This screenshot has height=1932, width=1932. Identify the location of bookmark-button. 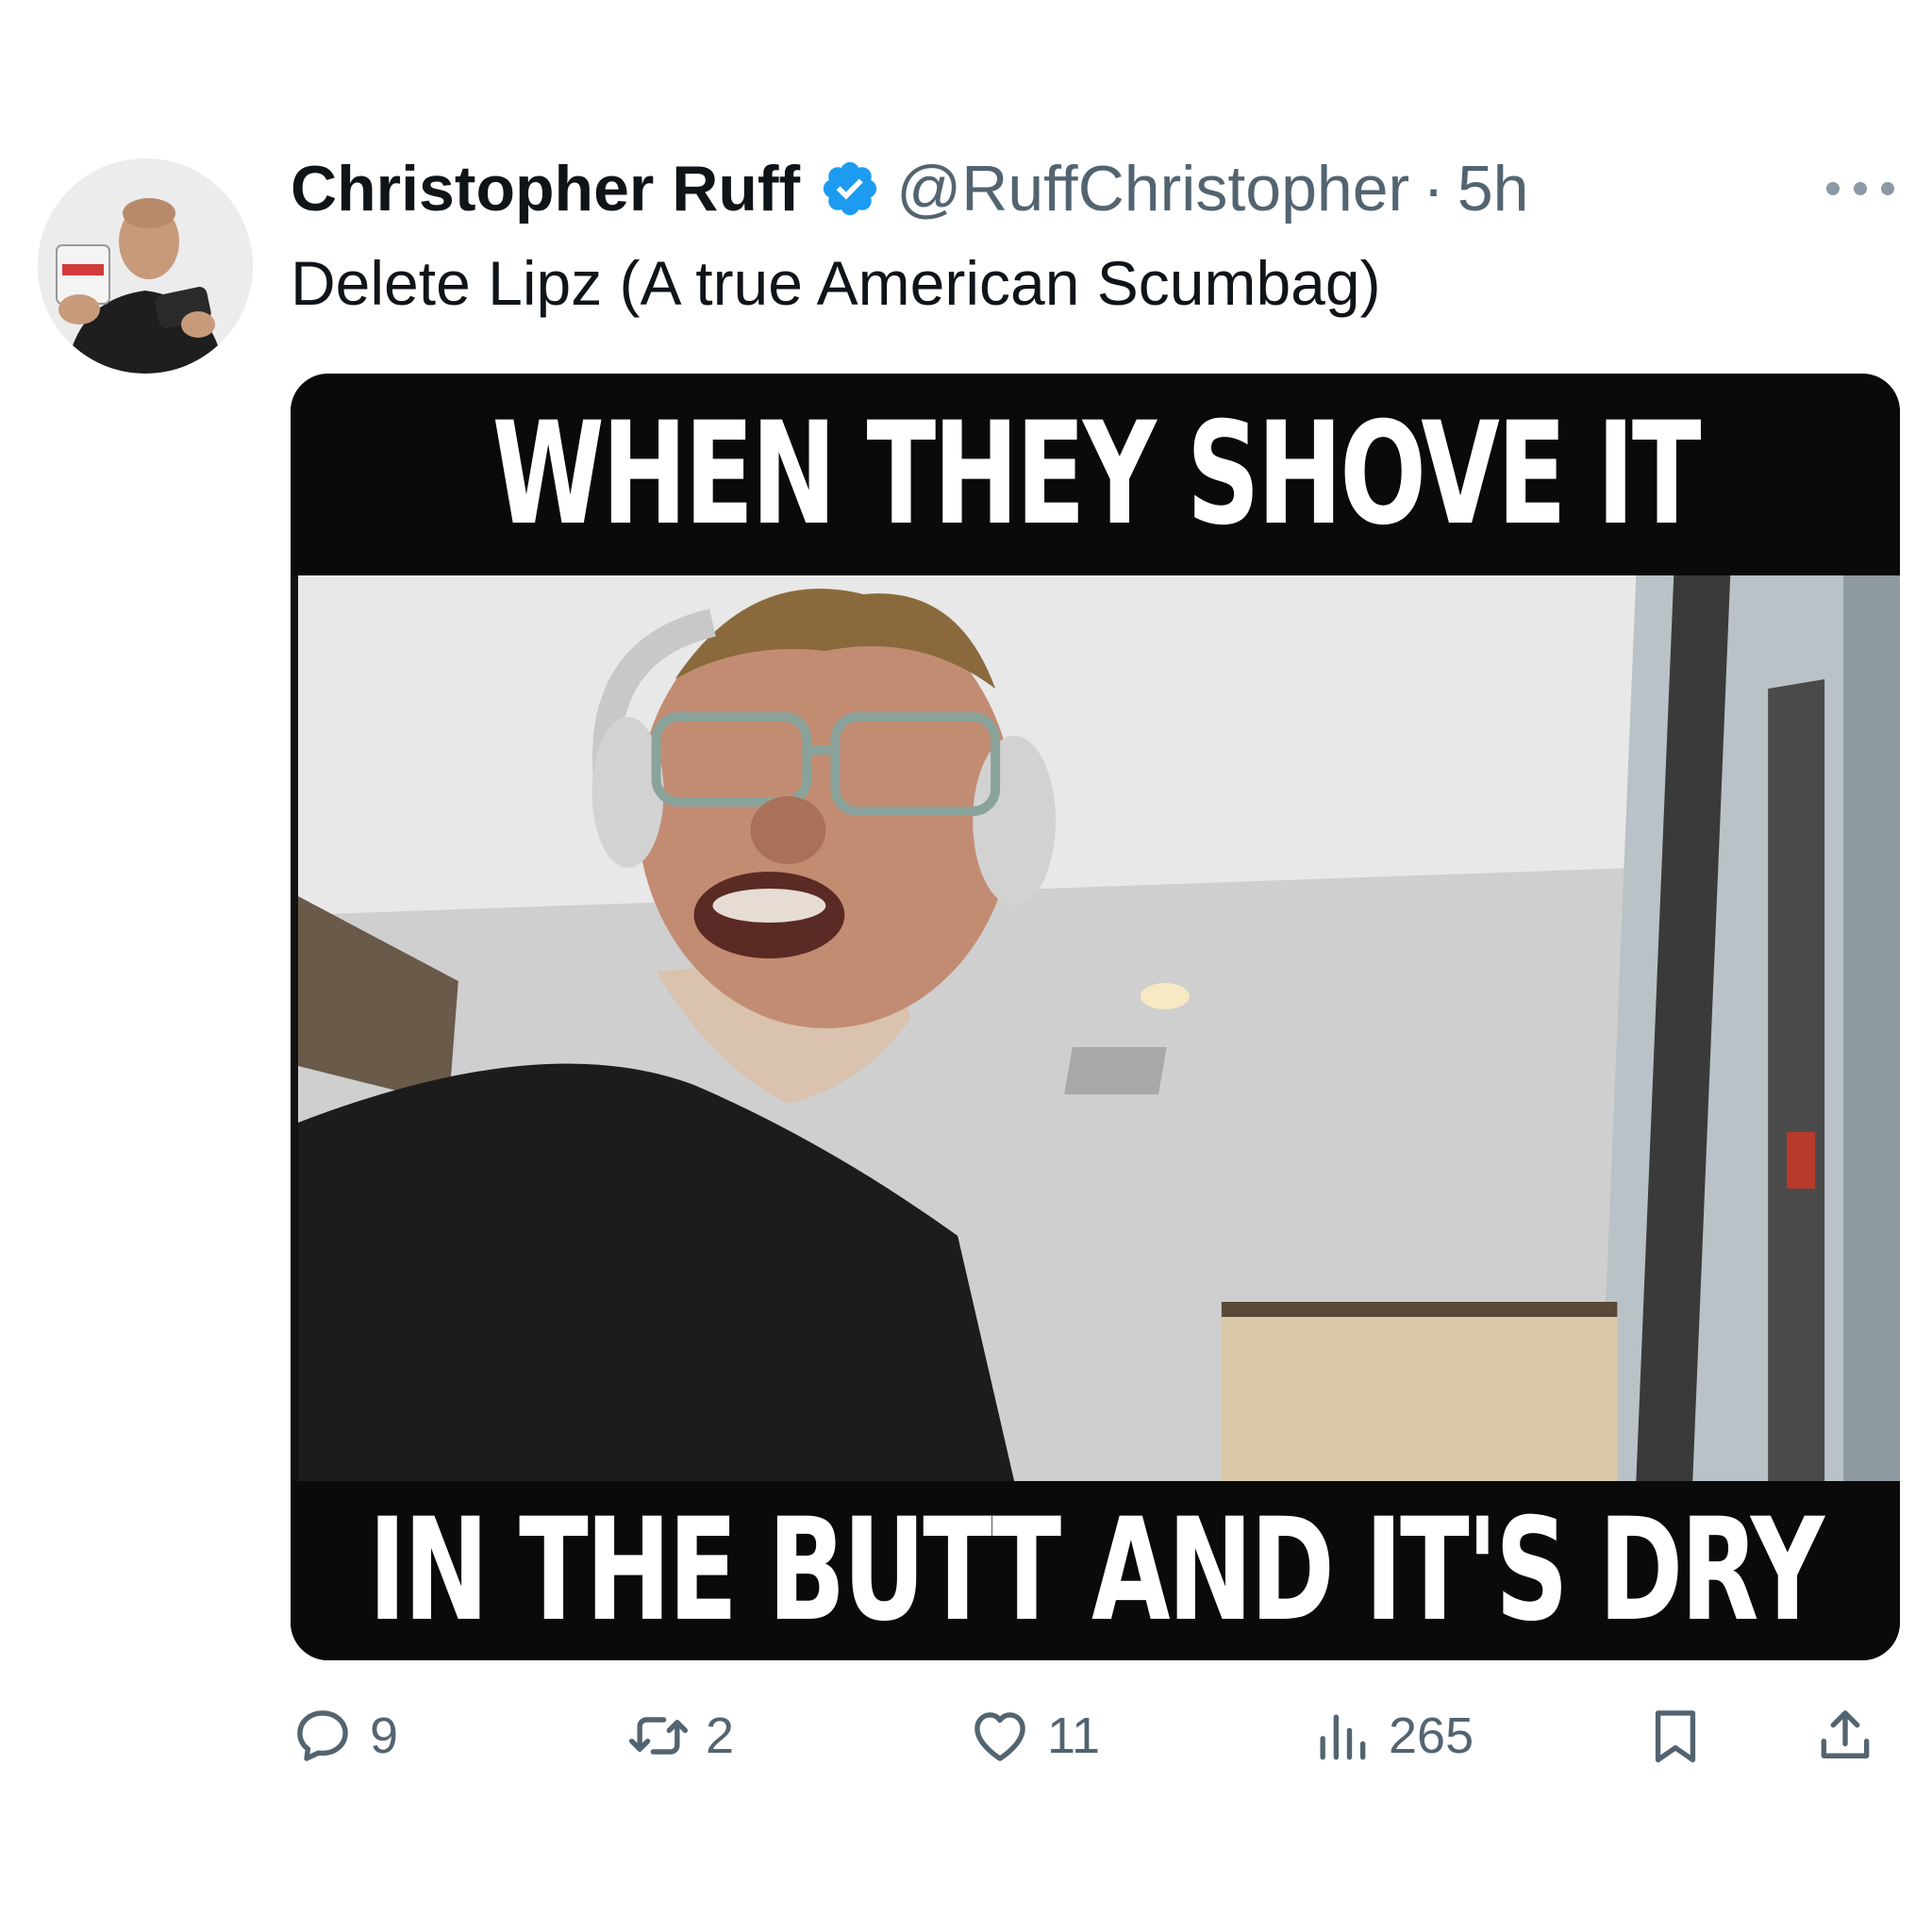
(1675, 1736).